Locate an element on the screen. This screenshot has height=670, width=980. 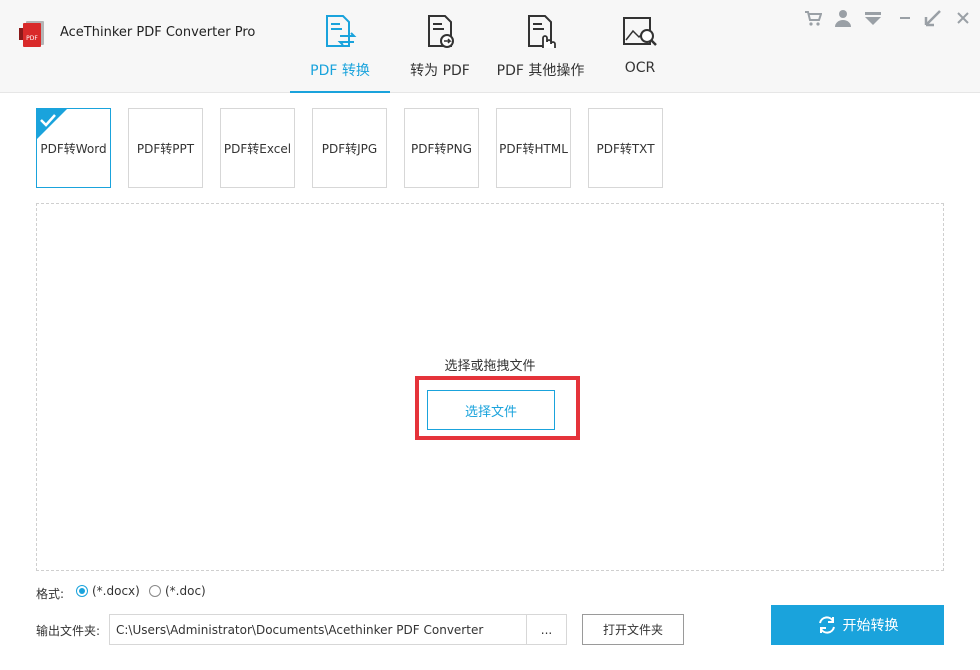
radio-doc is located at coordinates (155, 591).